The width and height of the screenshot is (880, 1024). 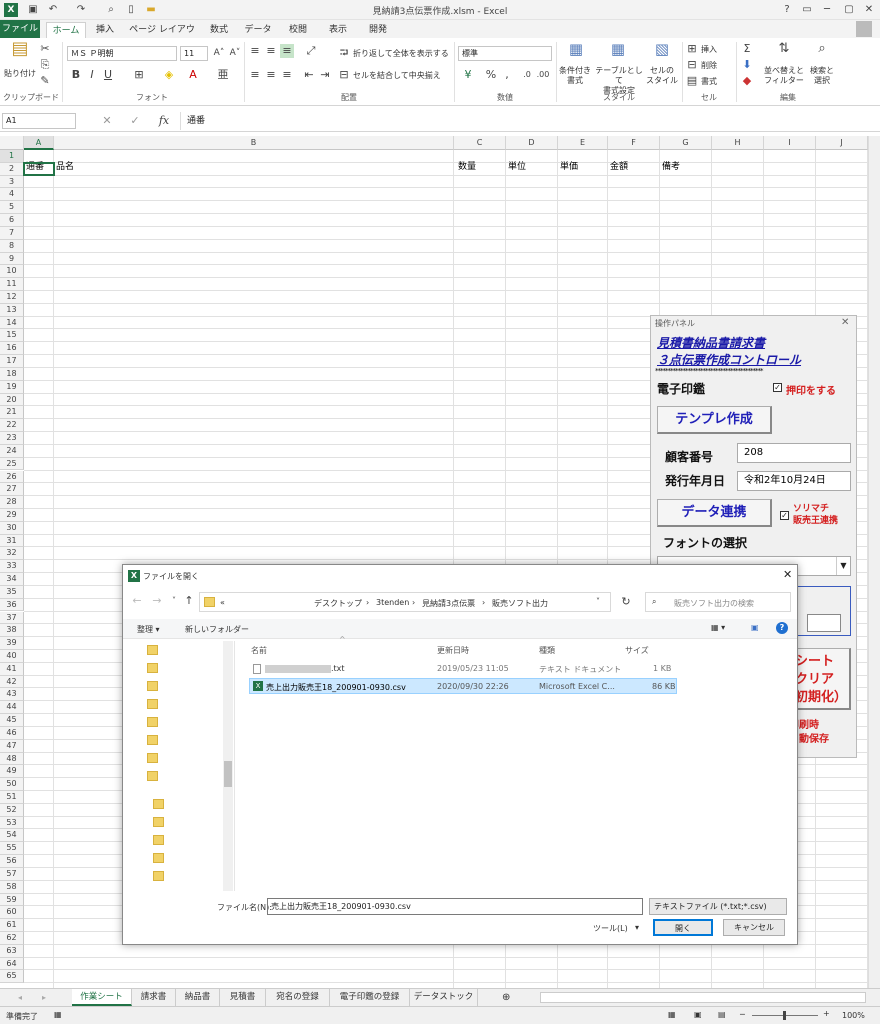 I want to click on cell-b1: 品名, so click(x=65, y=165).